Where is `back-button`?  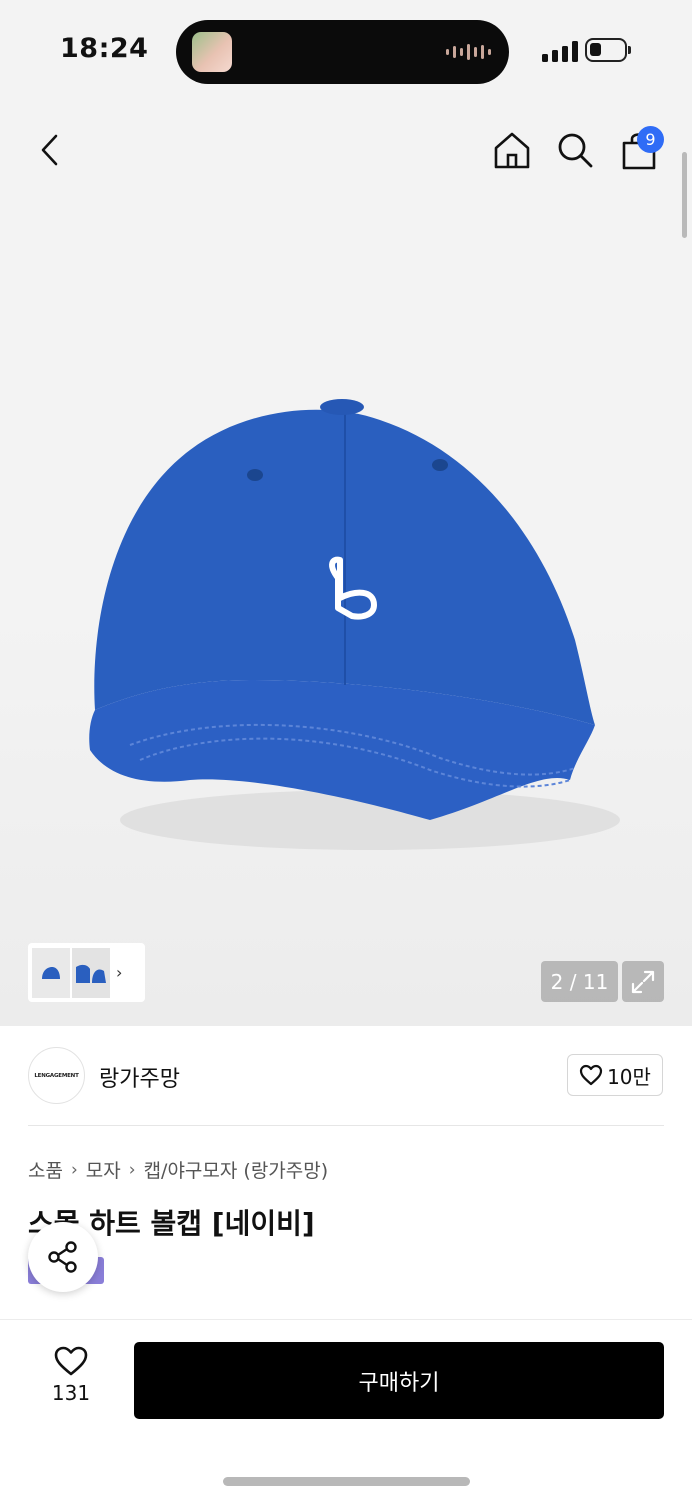
back-button is located at coordinates (50, 150).